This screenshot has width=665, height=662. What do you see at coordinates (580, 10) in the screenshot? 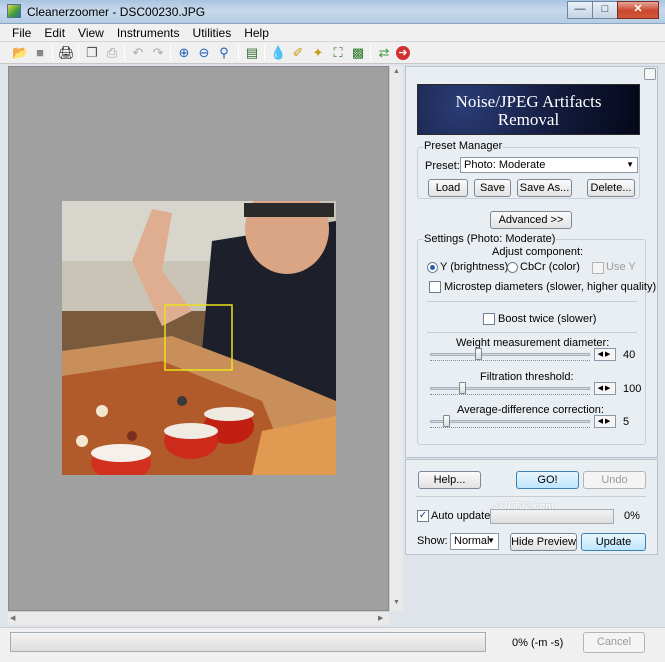
I see `minimize-icon: —` at bounding box center [580, 10].